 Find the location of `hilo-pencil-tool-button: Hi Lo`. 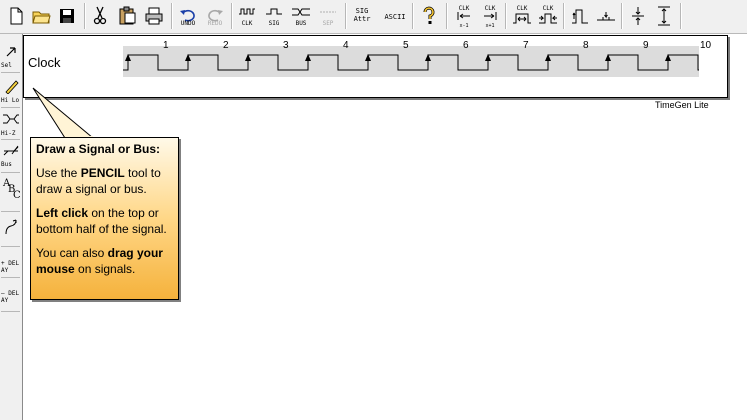

hilo-pencil-tool-button: Hi Lo is located at coordinates (10, 91).